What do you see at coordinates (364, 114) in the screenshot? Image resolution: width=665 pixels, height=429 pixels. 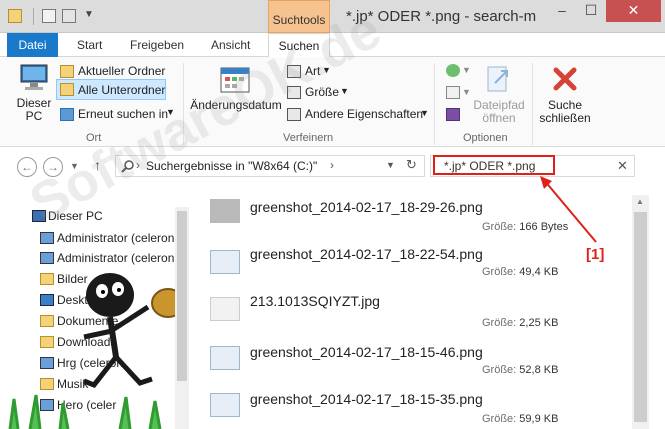 I see `other-properties-button: Andere Eigenschaften` at bounding box center [364, 114].